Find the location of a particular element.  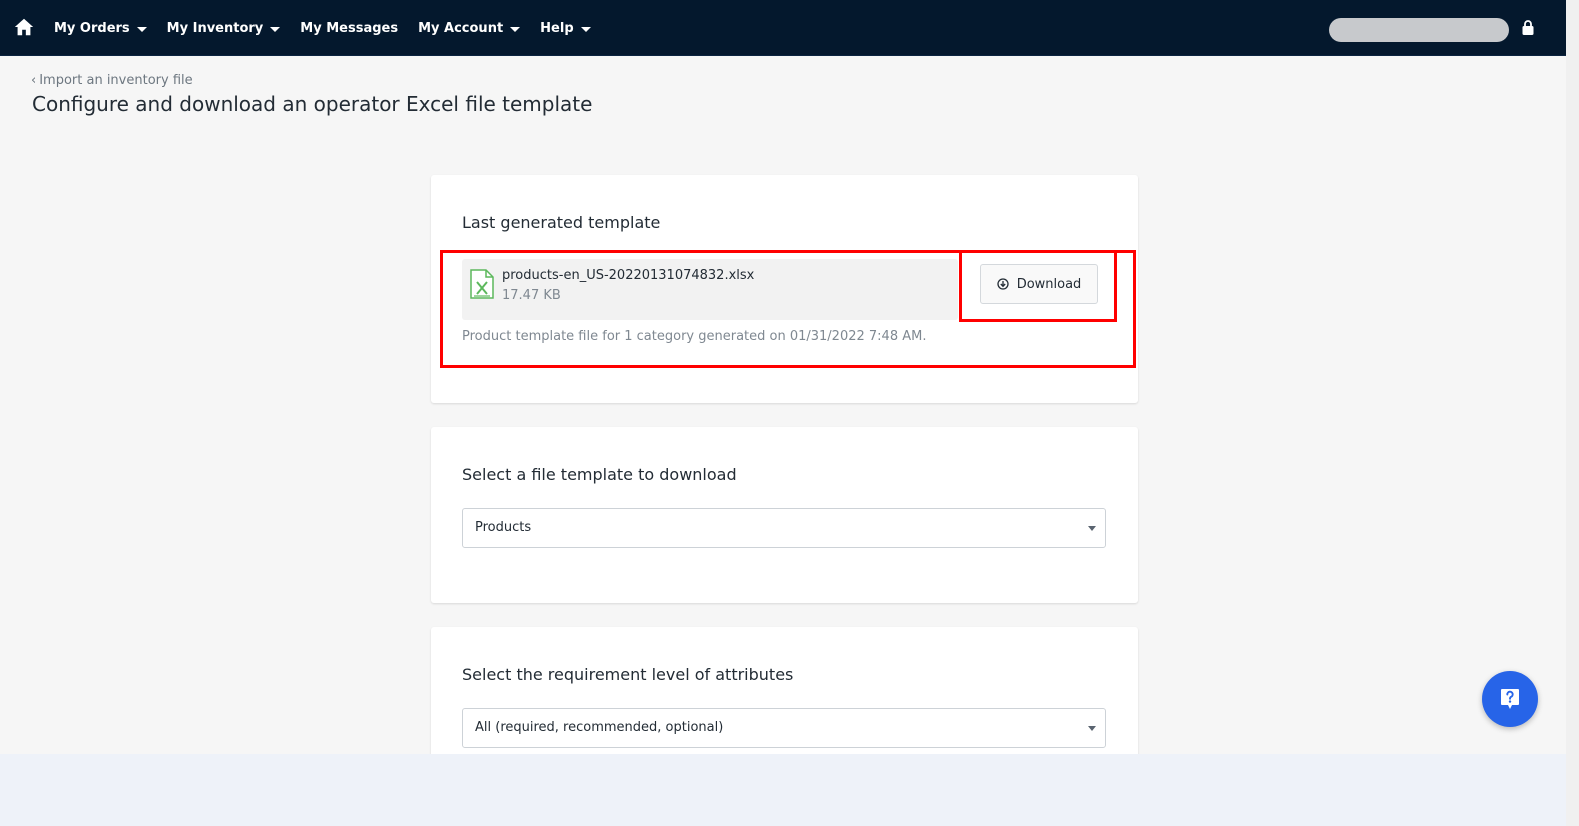

nav-item-my-account: My Account is located at coordinates (469, 28).